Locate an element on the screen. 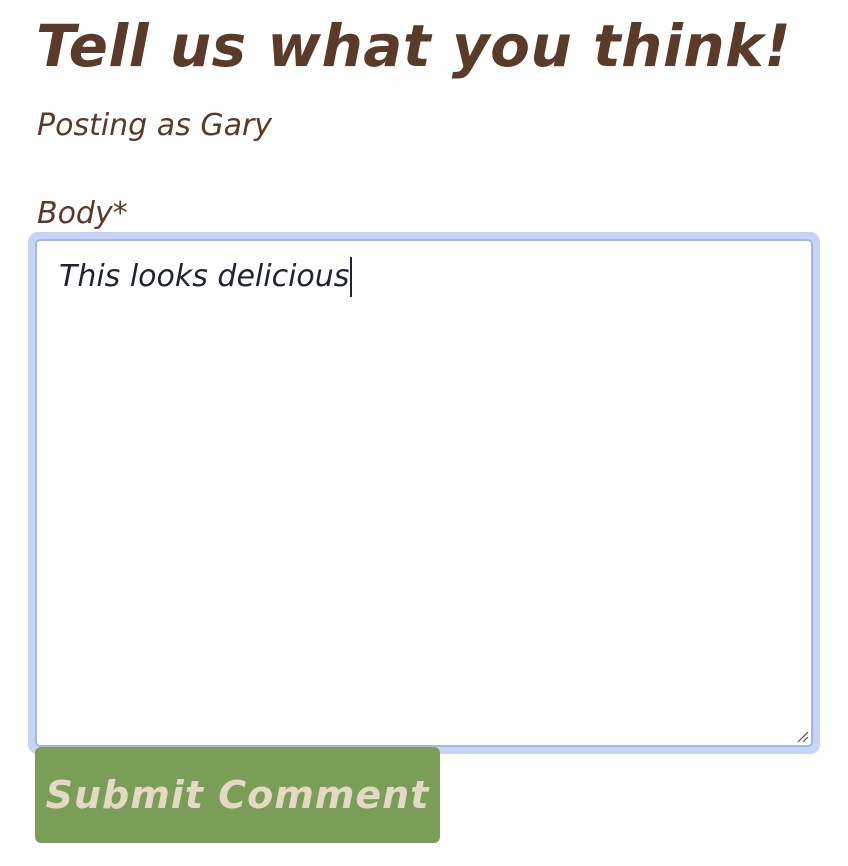 This screenshot has height=866, width=848. body-textarea-text: This looks delicious is located at coordinates (206, 277).